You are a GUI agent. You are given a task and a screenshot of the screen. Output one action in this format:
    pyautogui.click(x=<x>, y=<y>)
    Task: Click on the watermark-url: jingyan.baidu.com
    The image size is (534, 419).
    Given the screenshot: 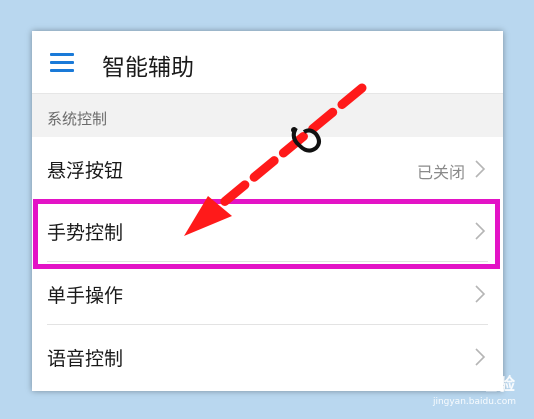 What is the action you would take?
    pyautogui.click(x=474, y=402)
    